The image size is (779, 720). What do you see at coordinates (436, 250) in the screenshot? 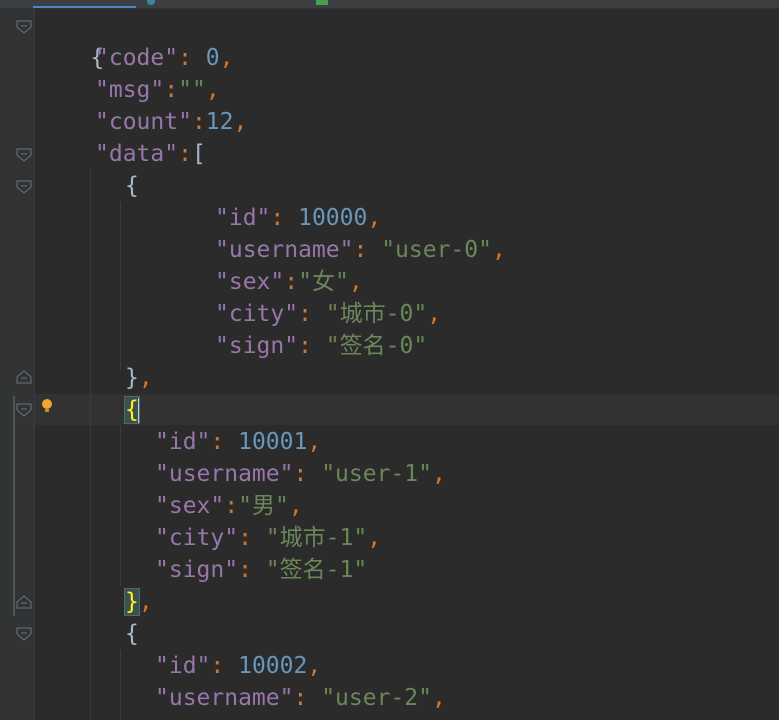
I see `json-string: "user-0"` at bounding box center [436, 250].